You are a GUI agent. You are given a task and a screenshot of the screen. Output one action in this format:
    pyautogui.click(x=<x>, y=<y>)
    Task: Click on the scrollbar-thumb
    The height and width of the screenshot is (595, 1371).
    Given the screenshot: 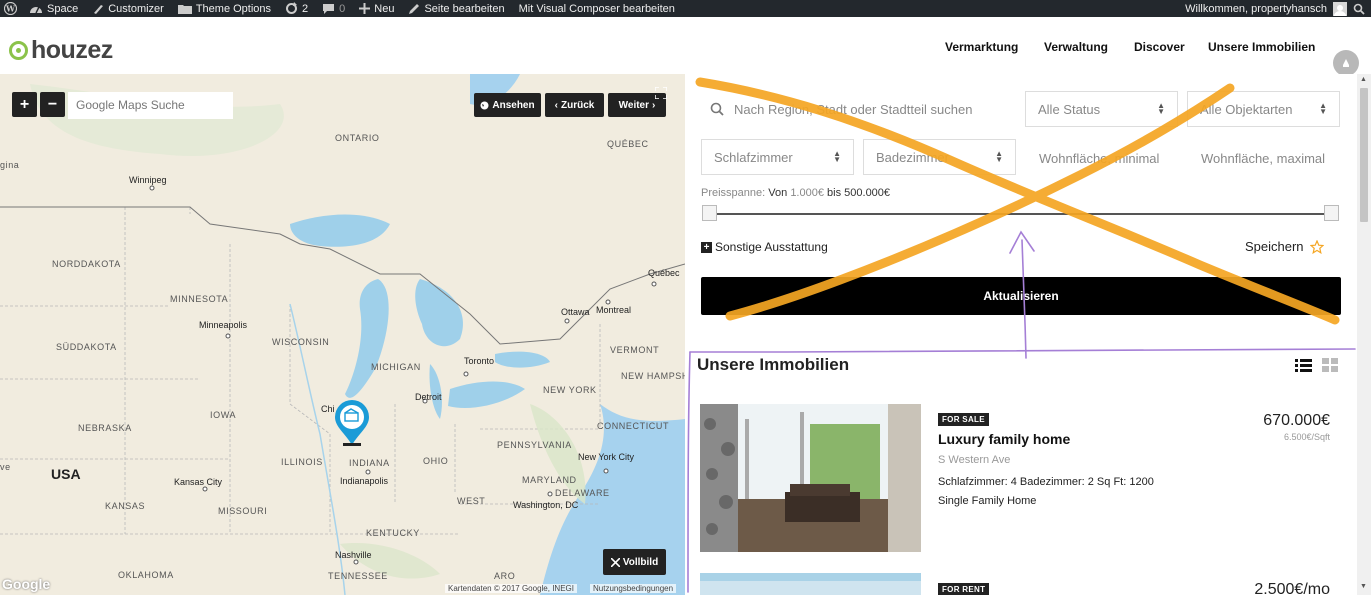 What is the action you would take?
    pyautogui.click(x=1364, y=155)
    